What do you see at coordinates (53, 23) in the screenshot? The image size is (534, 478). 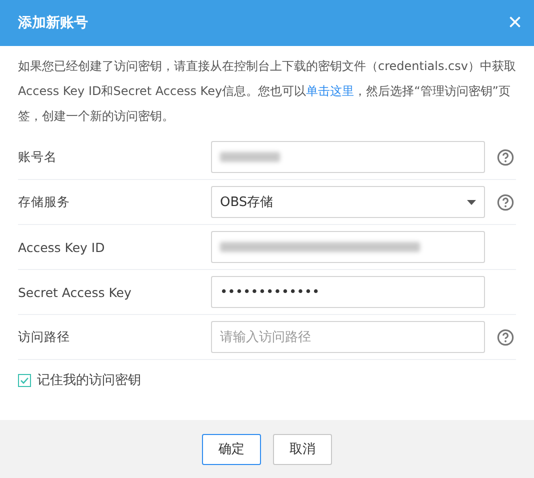 I see `dialog-title: 添加新账号` at bounding box center [53, 23].